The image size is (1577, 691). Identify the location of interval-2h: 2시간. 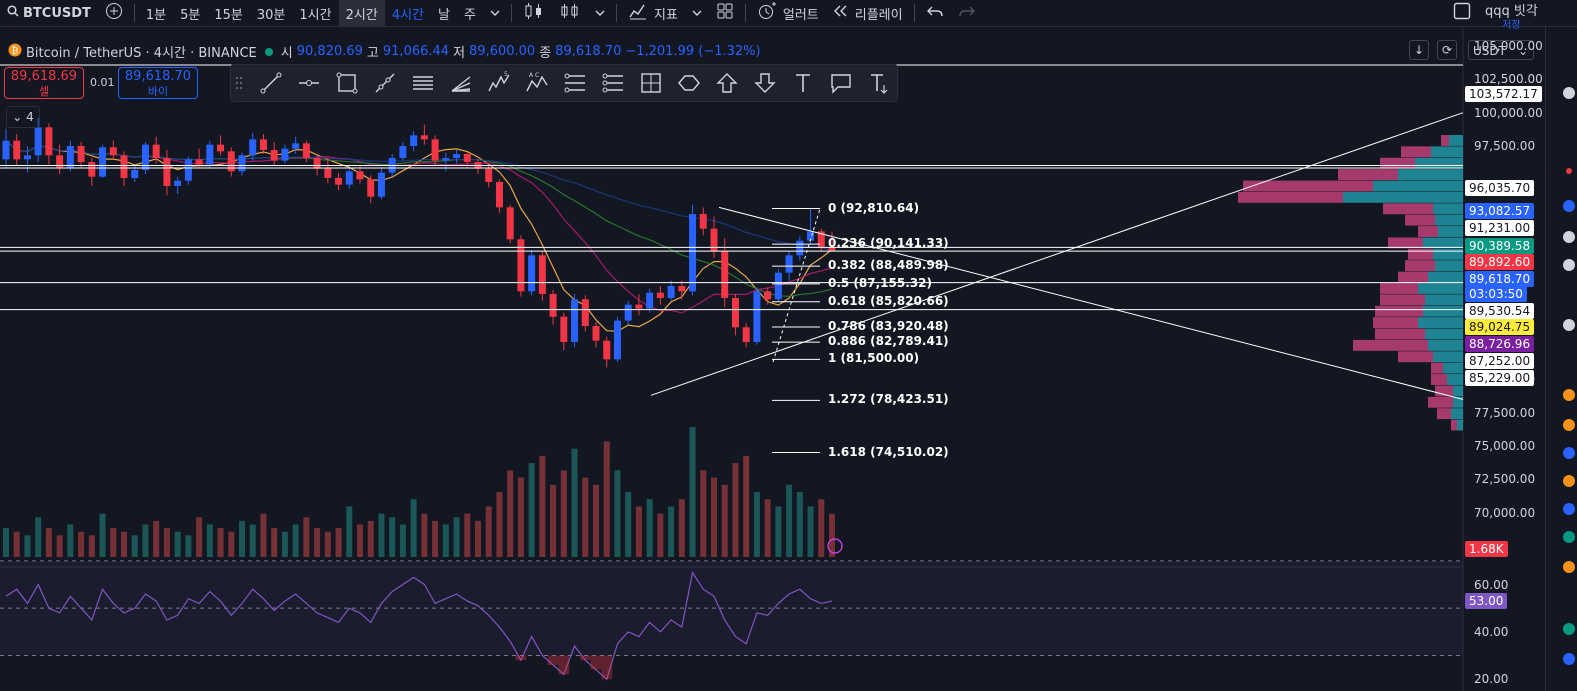
(361, 13).